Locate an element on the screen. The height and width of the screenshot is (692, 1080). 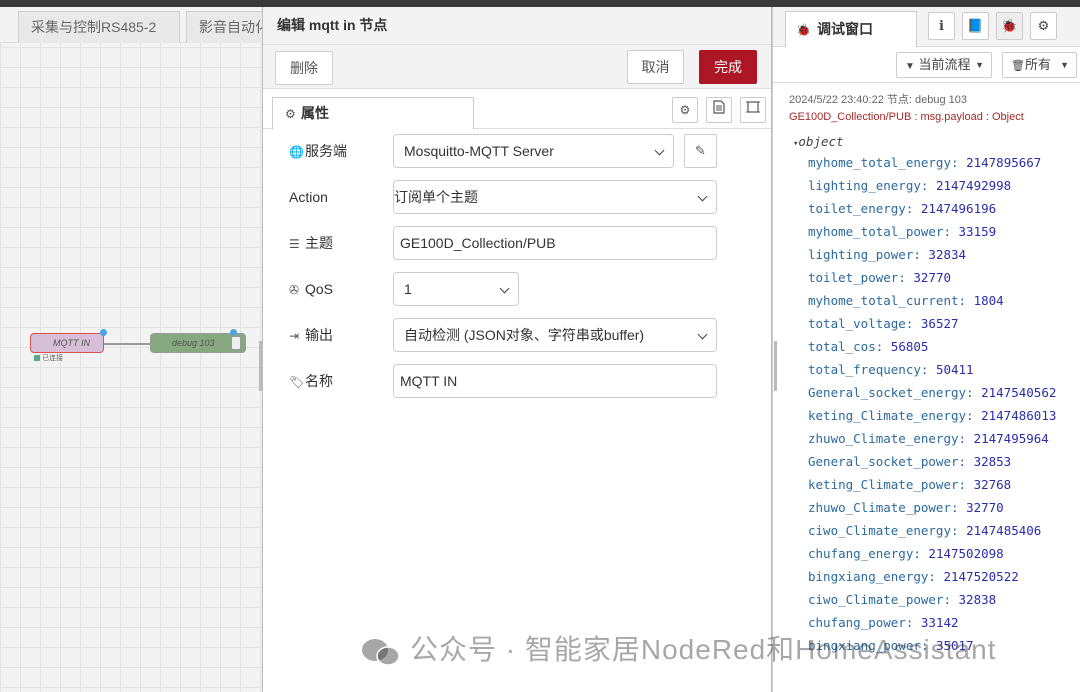
output-label: ⇥ 输出 is located at coordinates (311, 335).